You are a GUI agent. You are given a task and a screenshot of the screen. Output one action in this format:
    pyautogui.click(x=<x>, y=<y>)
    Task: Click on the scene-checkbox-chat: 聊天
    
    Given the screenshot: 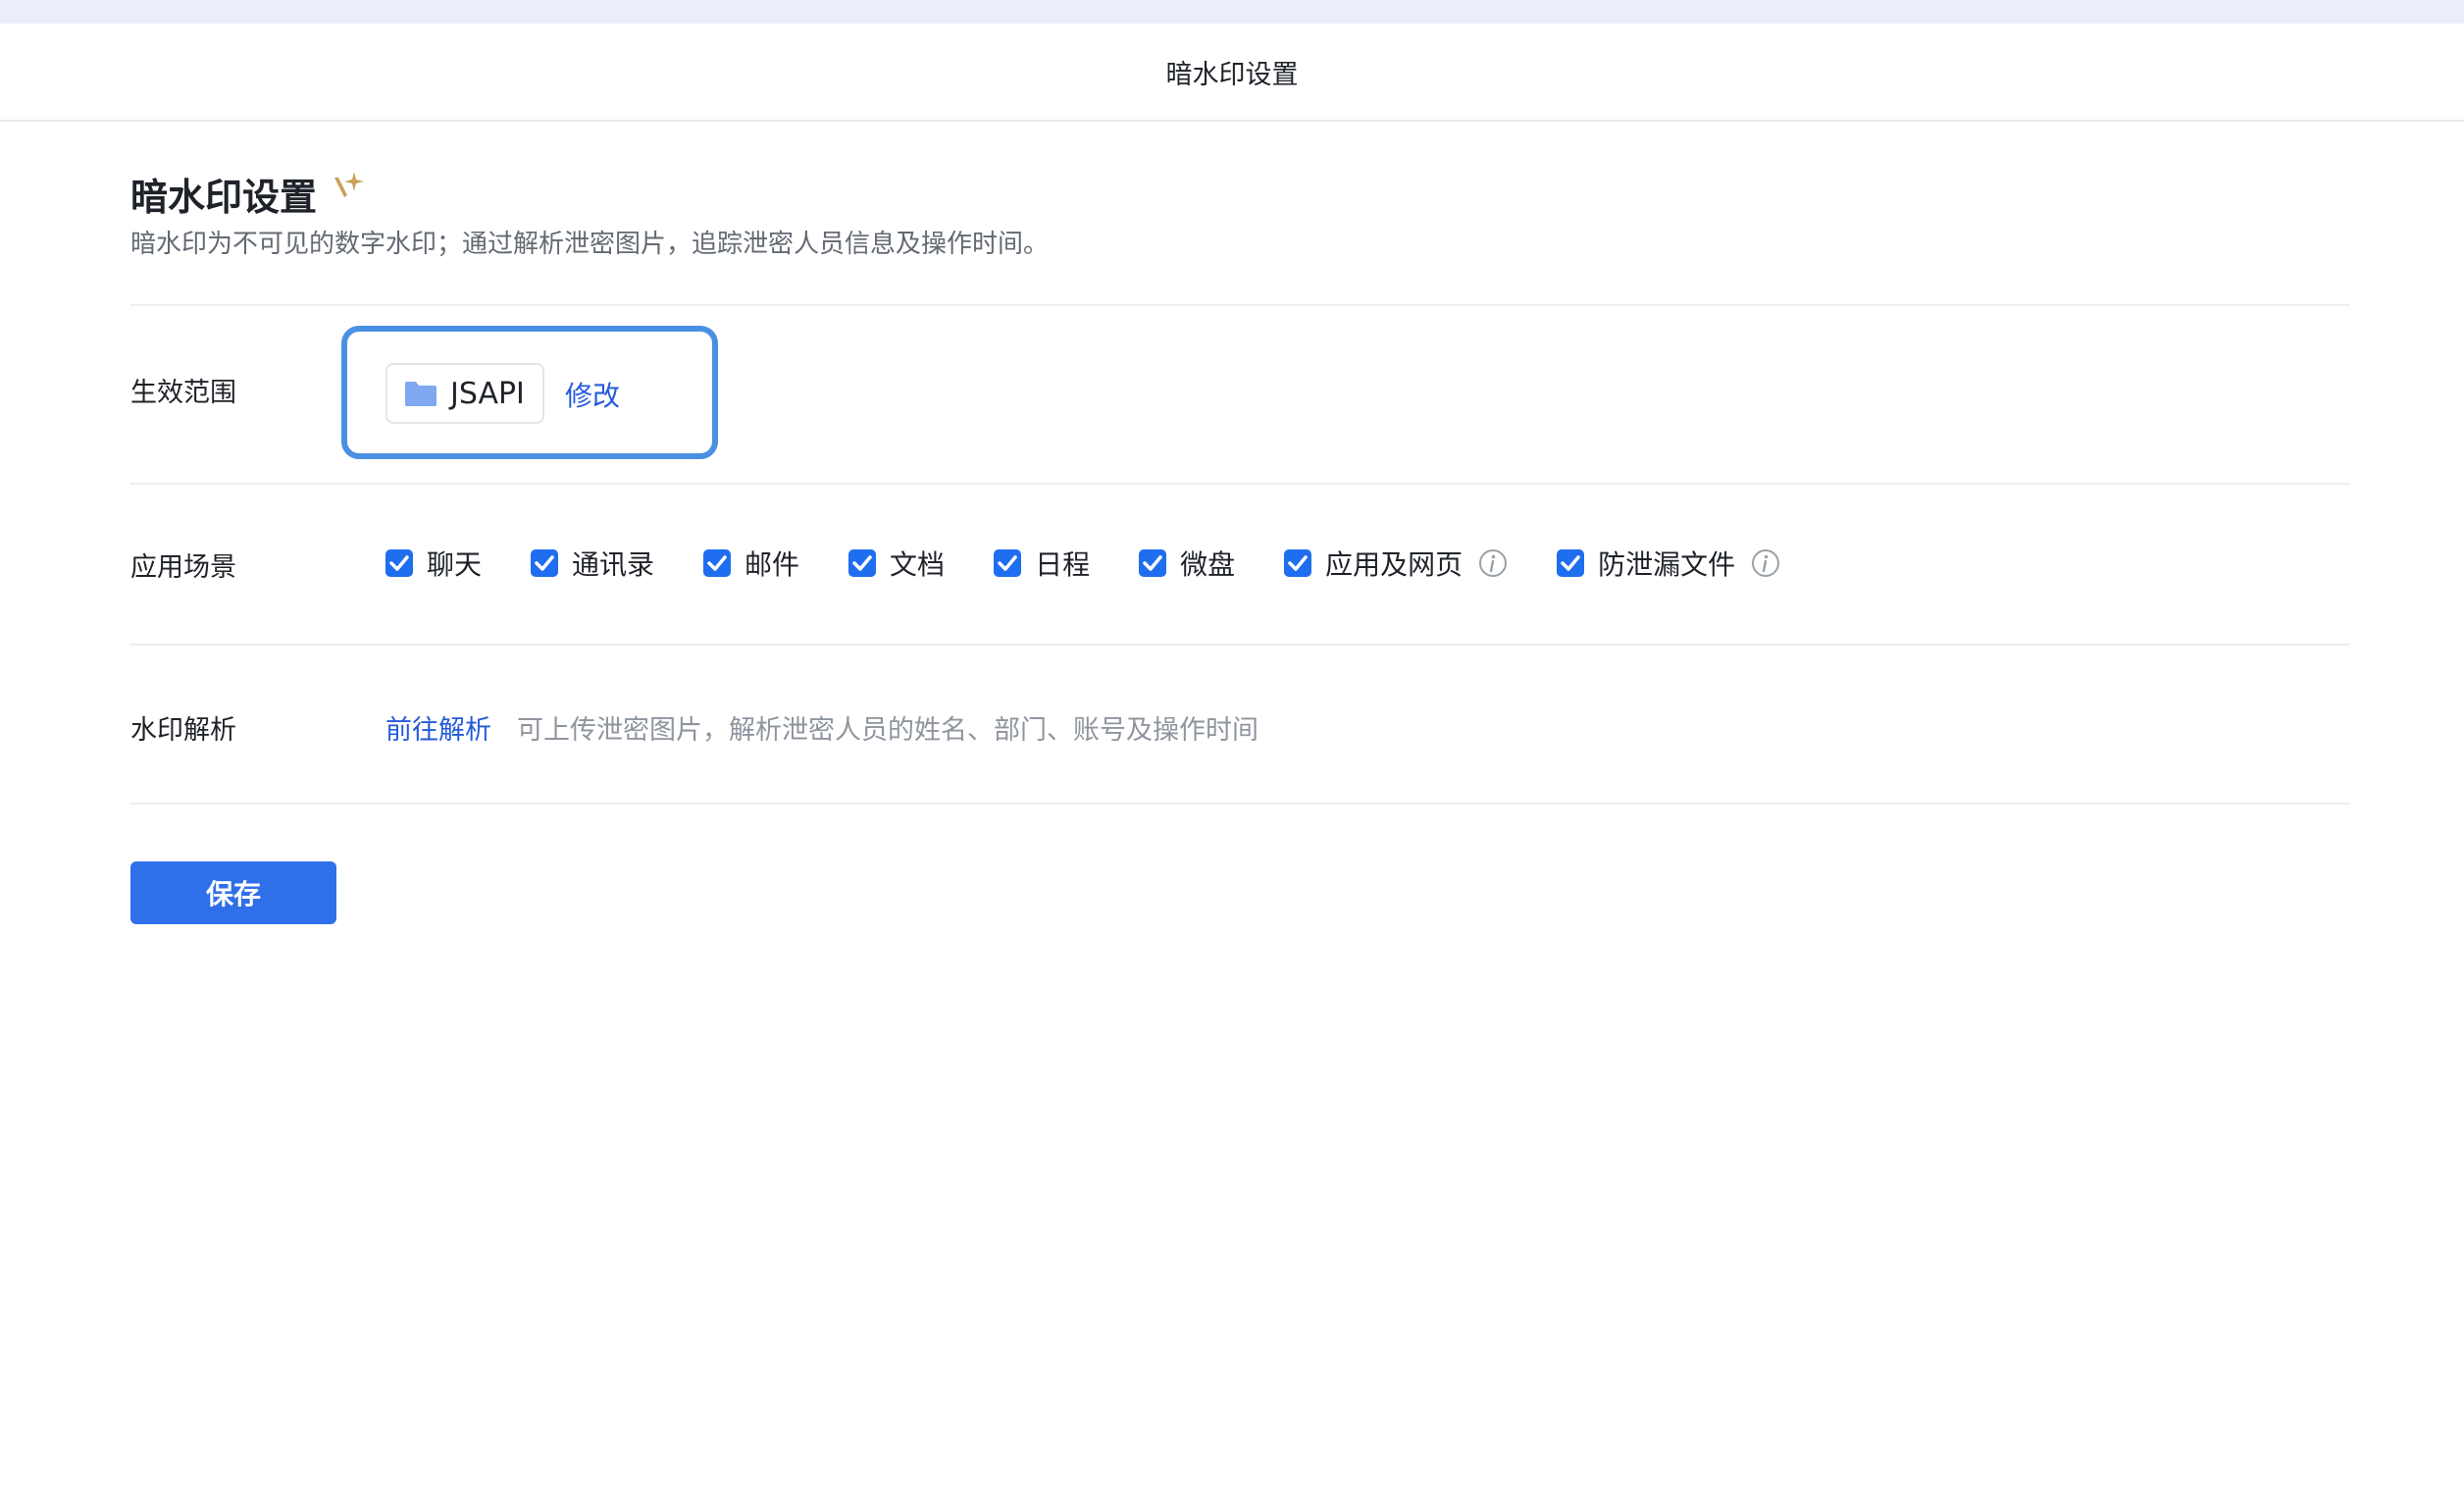 What is the action you would take?
    pyautogui.click(x=433, y=563)
    